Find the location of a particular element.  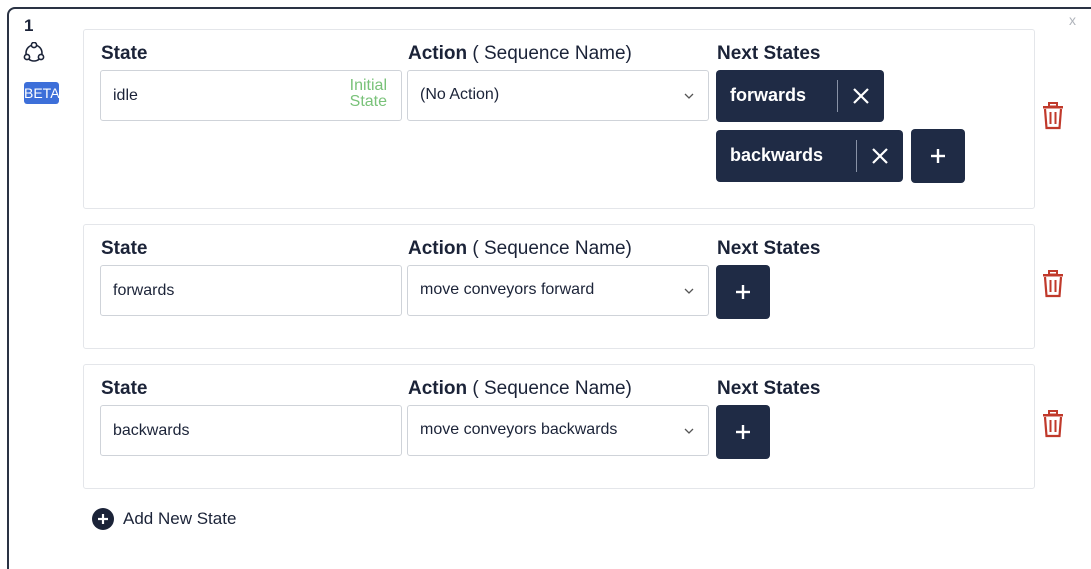

state-name-input: backwards is located at coordinates (251, 430).